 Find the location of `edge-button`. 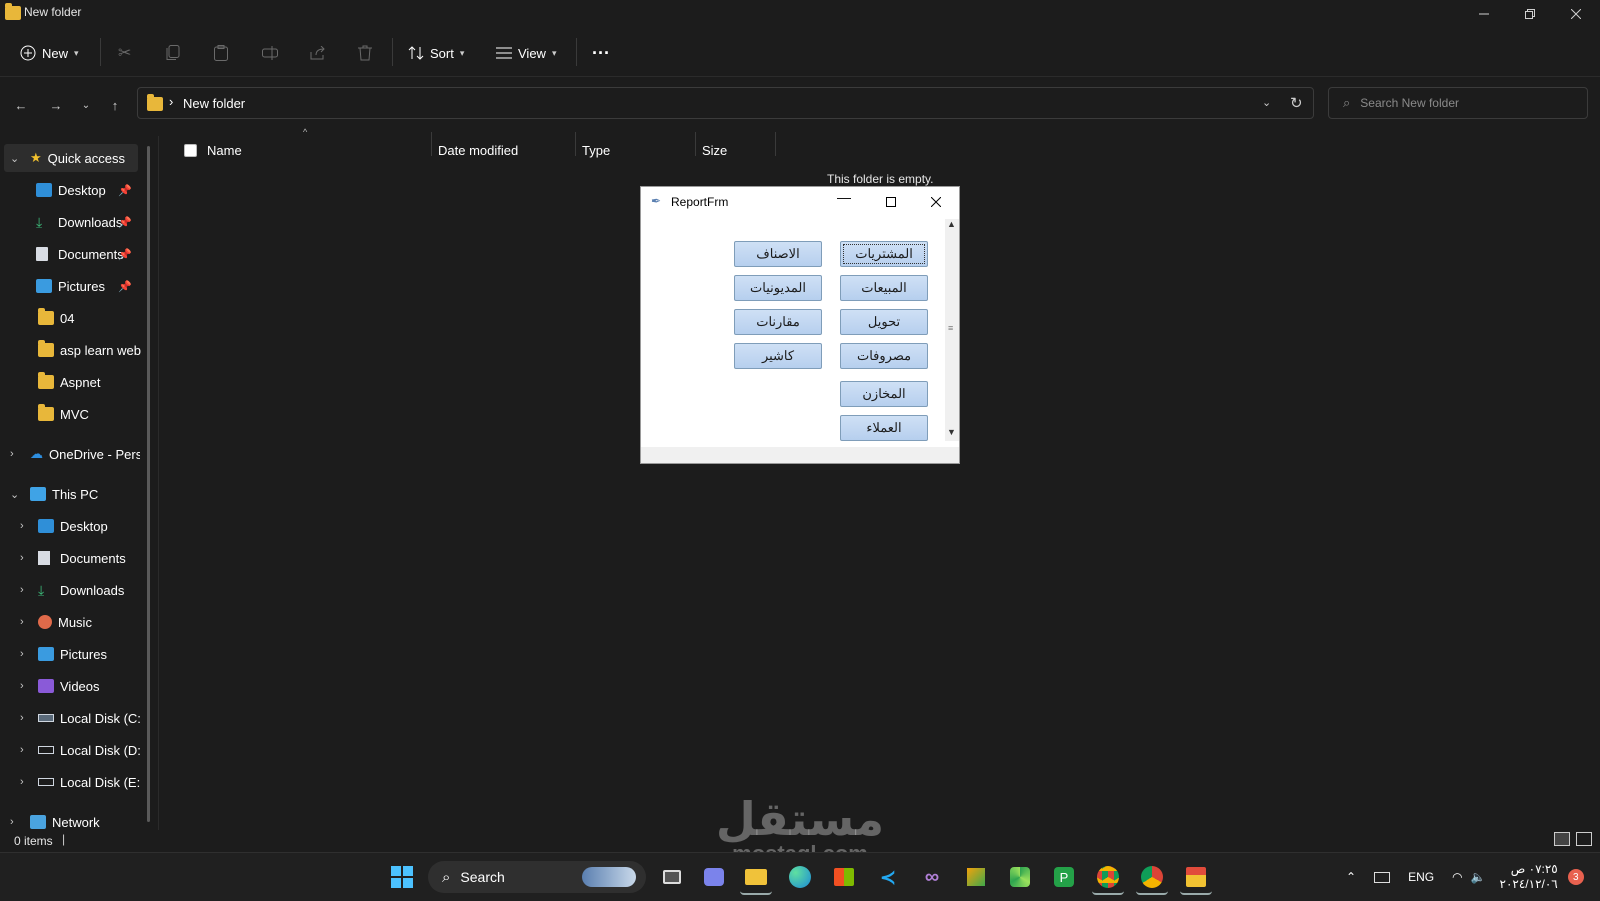

edge-button is located at coordinates (800, 877).